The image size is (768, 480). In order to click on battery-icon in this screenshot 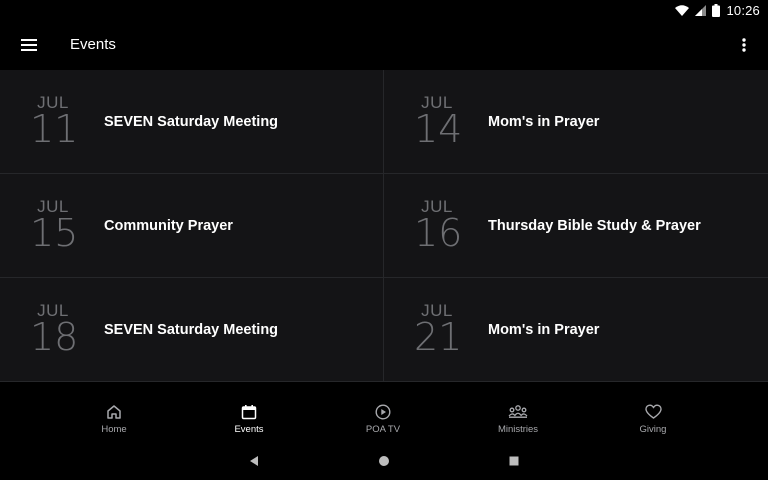, I will do `click(716, 10)`.